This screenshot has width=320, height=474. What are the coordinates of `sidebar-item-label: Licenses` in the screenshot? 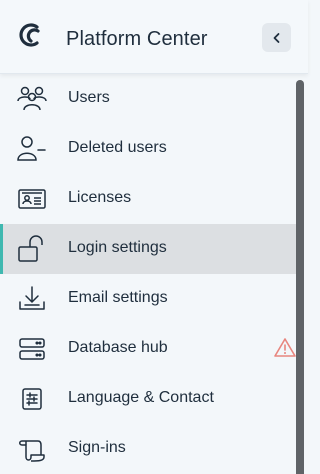 It's located at (100, 197).